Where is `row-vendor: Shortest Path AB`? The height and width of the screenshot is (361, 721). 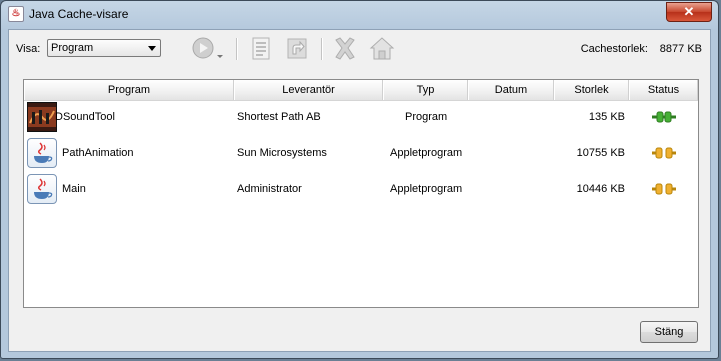
row-vendor: Shortest Path AB is located at coordinates (279, 117).